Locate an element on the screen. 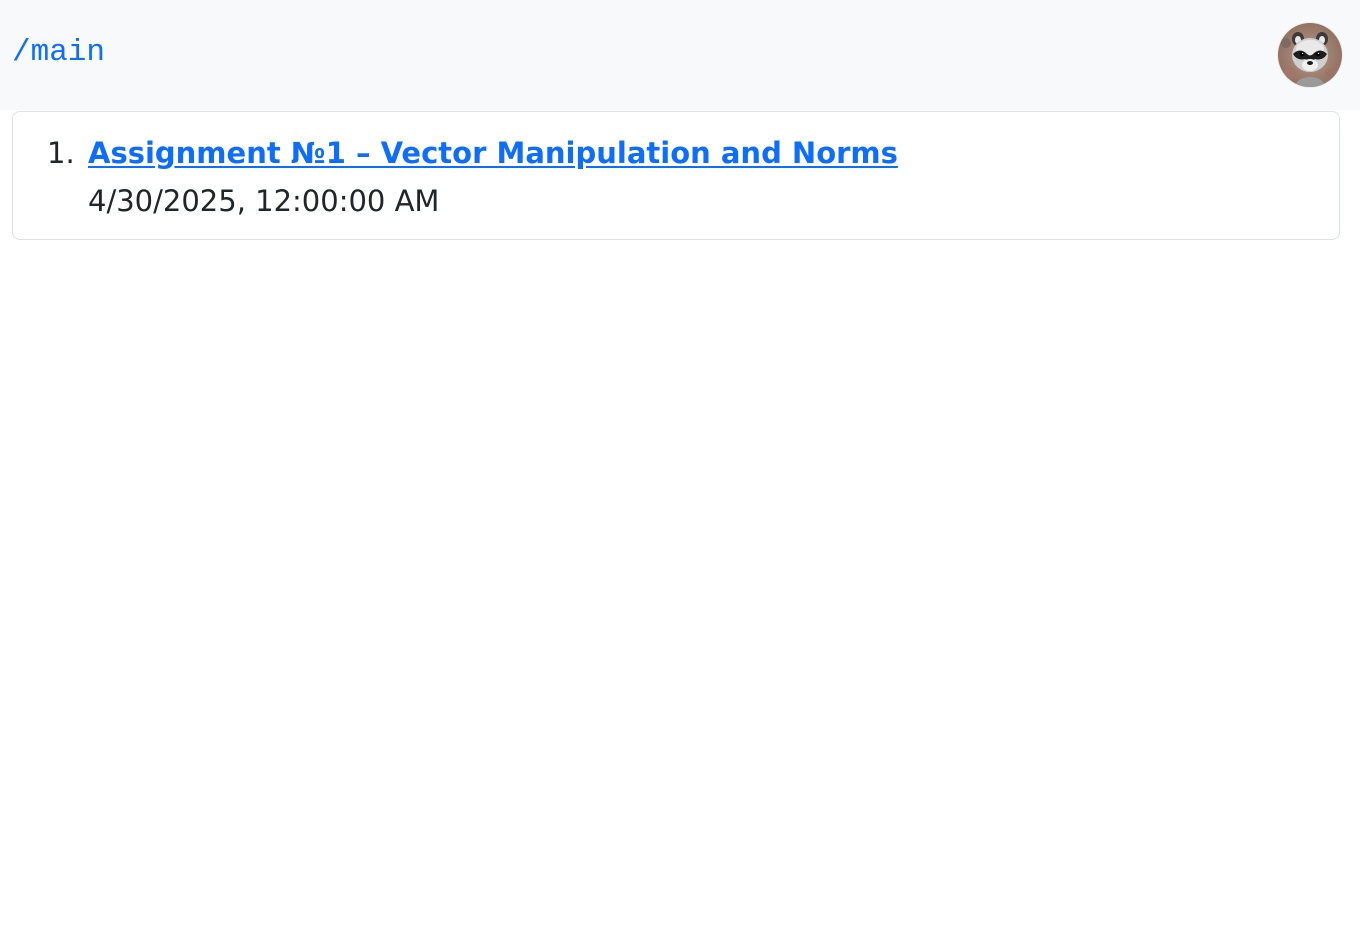 Image resolution: width=1360 pixels, height=946 pixels. top-navbar: /main is located at coordinates (680, 55).